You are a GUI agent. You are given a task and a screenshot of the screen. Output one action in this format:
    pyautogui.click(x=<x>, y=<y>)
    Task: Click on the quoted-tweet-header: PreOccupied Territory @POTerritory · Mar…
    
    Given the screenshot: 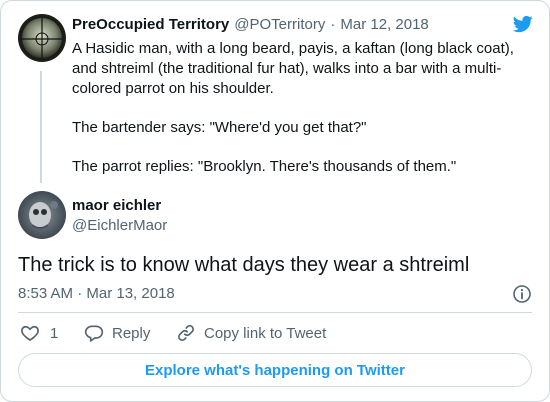 What is the action you would take?
    pyautogui.click(x=250, y=24)
    